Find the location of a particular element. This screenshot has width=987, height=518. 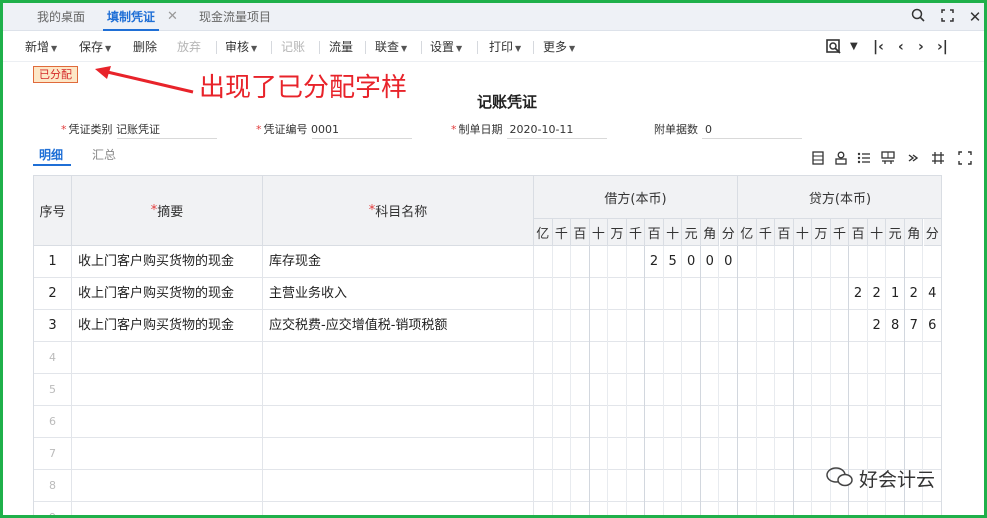

table-row: 9 is located at coordinates (487, 508).